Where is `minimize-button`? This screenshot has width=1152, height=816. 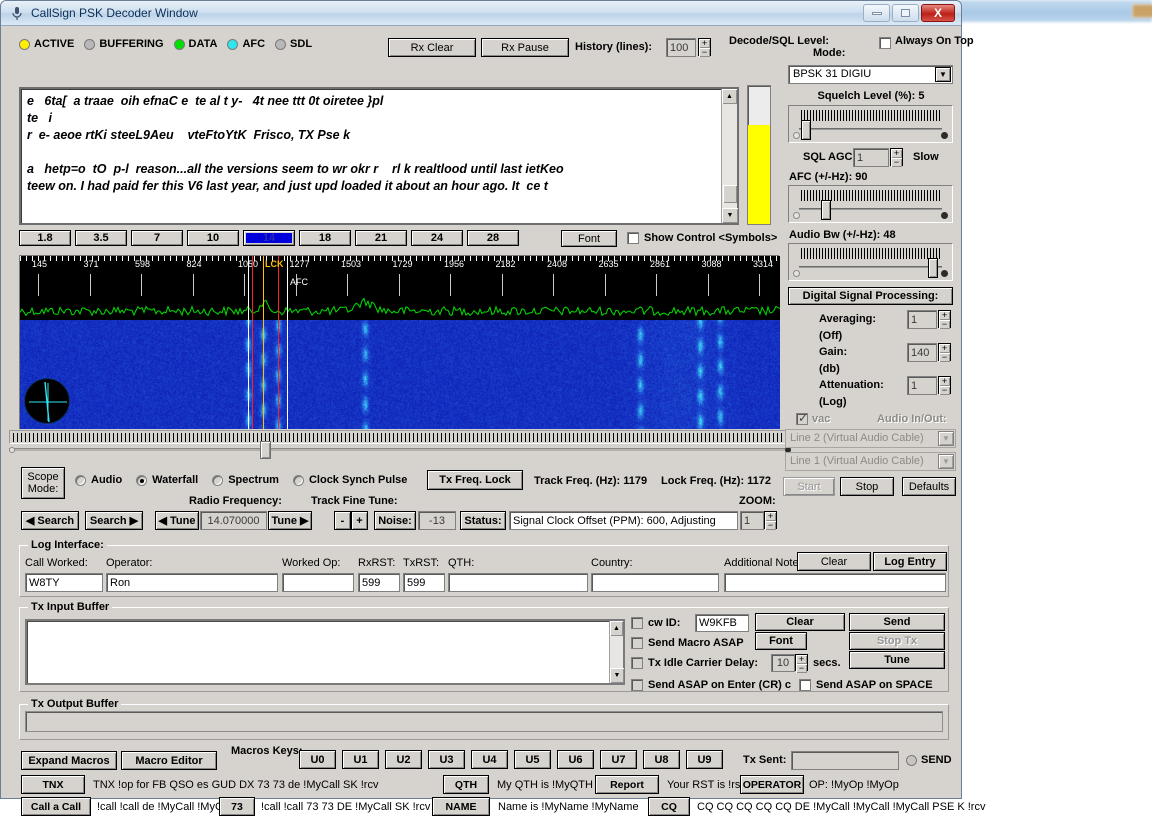
minimize-button is located at coordinates (876, 13).